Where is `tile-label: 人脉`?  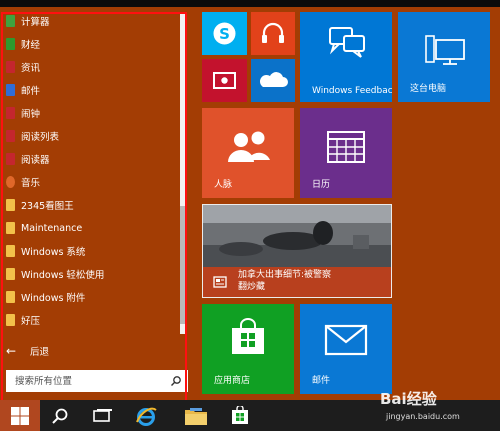
tile-label: 人脉 is located at coordinates (223, 185).